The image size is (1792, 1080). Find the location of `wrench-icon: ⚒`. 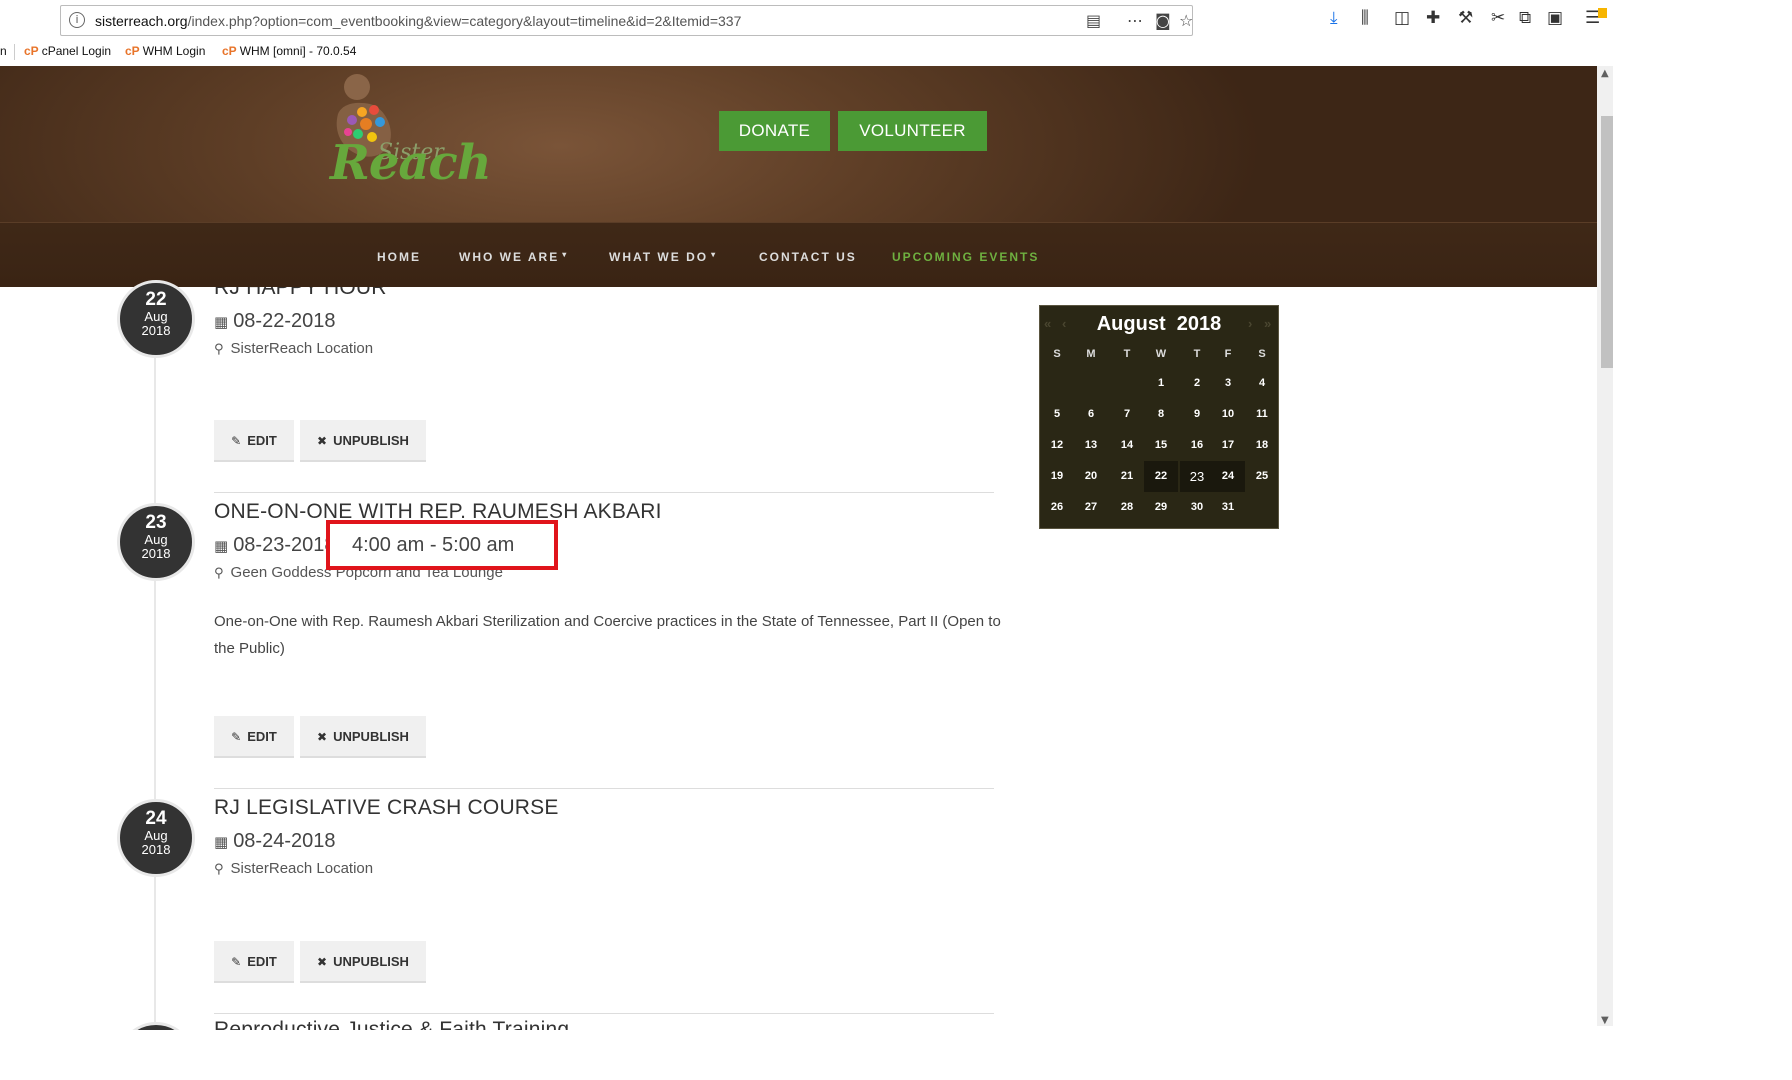

wrench-icon: ⚒ is located at coordinates (1465, 18).